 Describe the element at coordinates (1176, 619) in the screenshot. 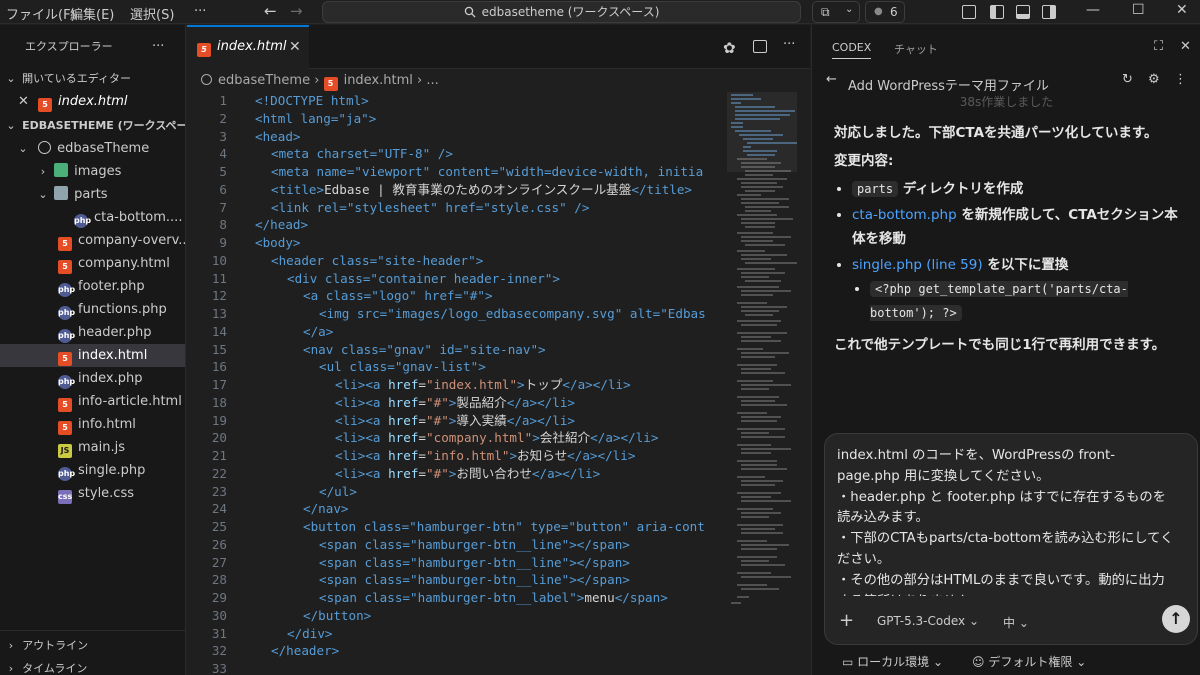

I see `send-button: ↑` at that location.